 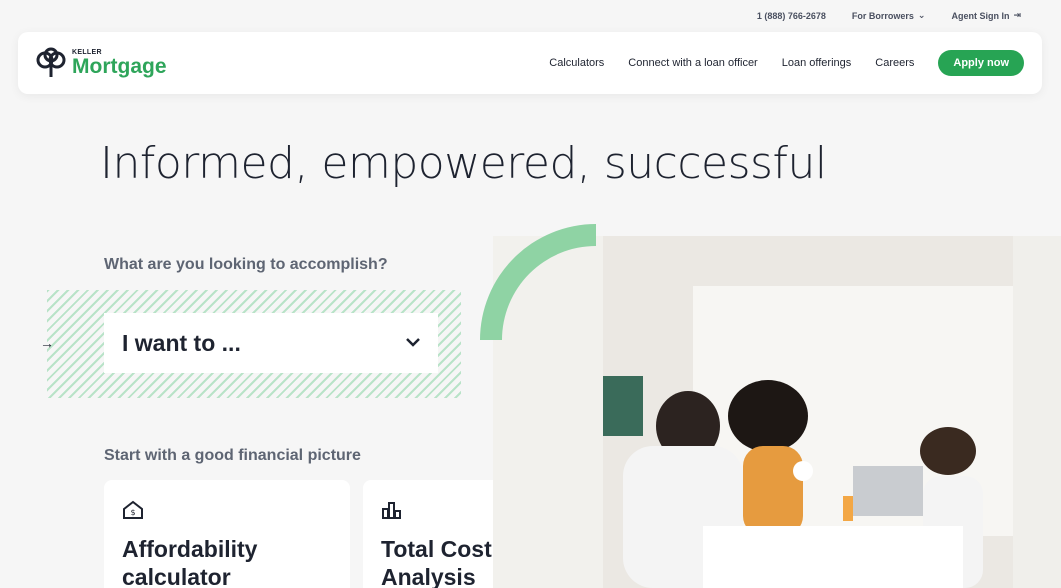 I want to click on logo: KELLER Mortgage, so click(x=101, y=63).